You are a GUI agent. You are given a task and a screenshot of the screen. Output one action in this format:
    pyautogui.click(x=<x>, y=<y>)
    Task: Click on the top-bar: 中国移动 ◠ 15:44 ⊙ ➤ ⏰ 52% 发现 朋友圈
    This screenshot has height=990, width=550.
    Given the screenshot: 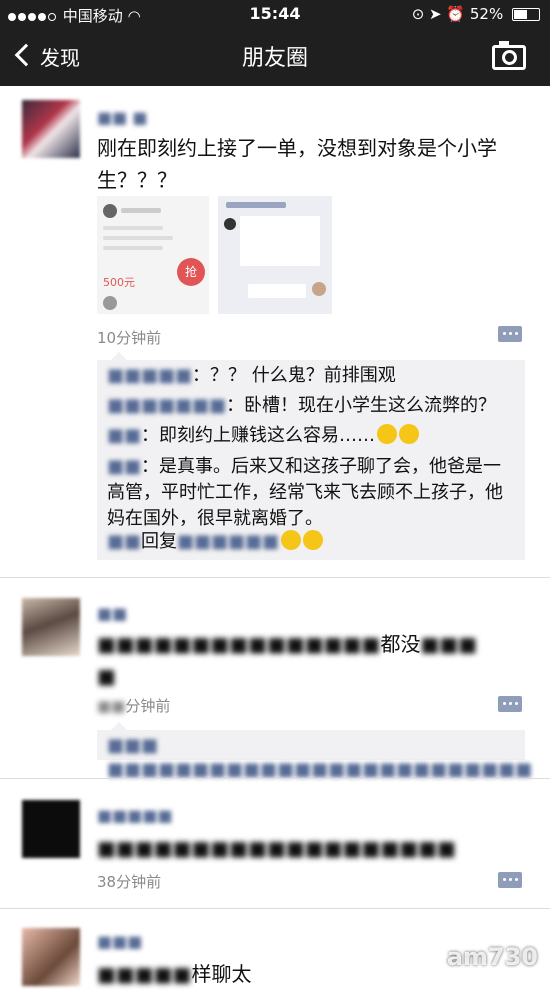 What is the action you would take?
    pyautogui.click(x=275, y=43)
    